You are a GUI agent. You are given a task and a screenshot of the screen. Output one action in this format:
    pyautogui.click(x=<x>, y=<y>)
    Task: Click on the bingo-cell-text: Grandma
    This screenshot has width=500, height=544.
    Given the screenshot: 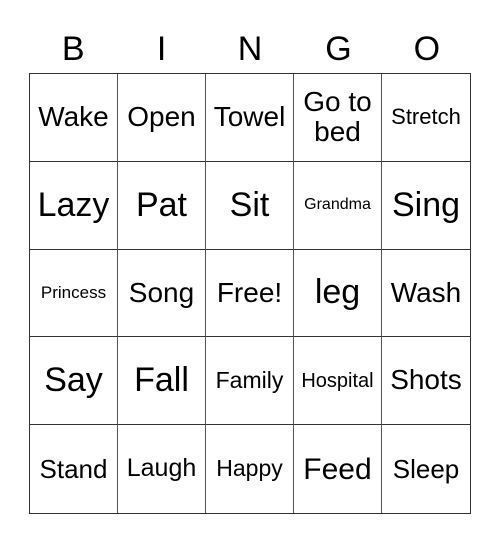 What is the action you would take?
    pyautogui.click(x=337, y=205)
    